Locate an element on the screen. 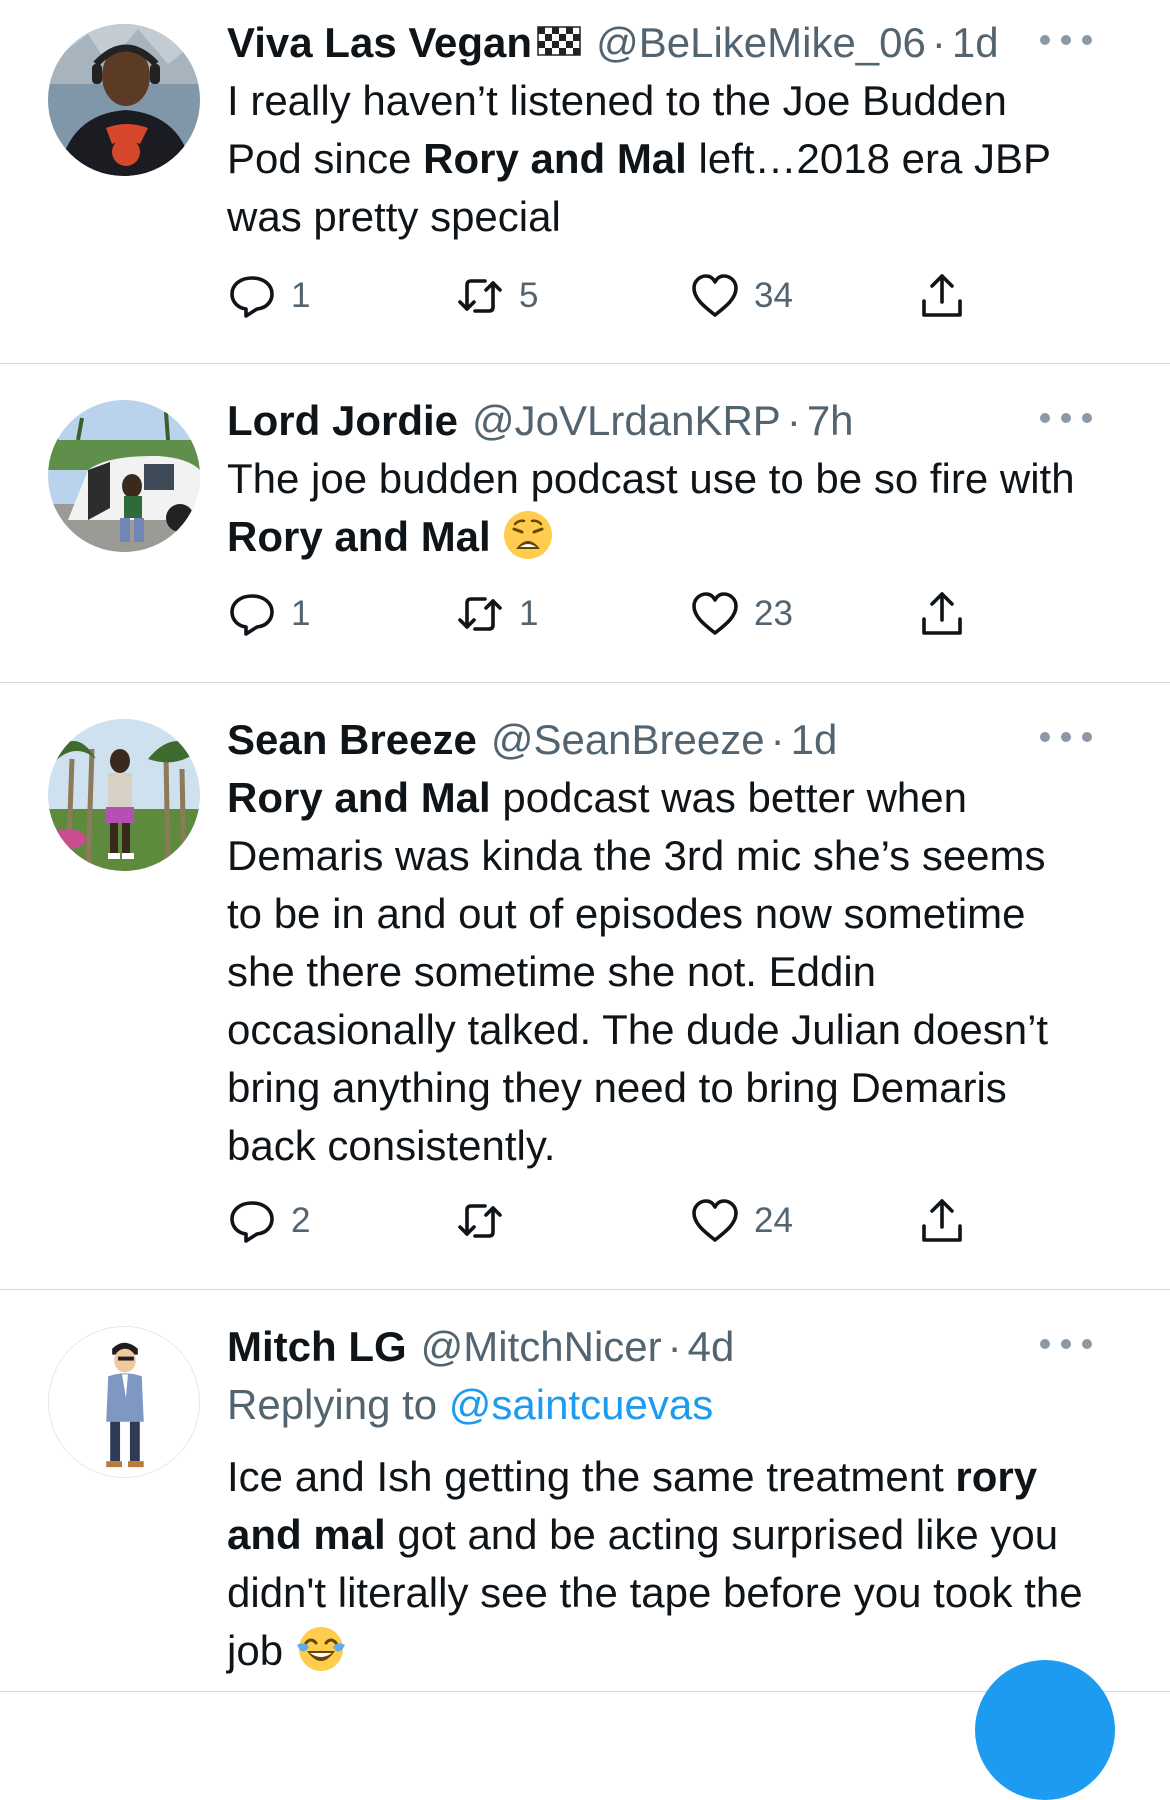 Image resolution: width=1170 pixels, height=1800 pixels. retweet-button is located at coordinates (487, 1221).